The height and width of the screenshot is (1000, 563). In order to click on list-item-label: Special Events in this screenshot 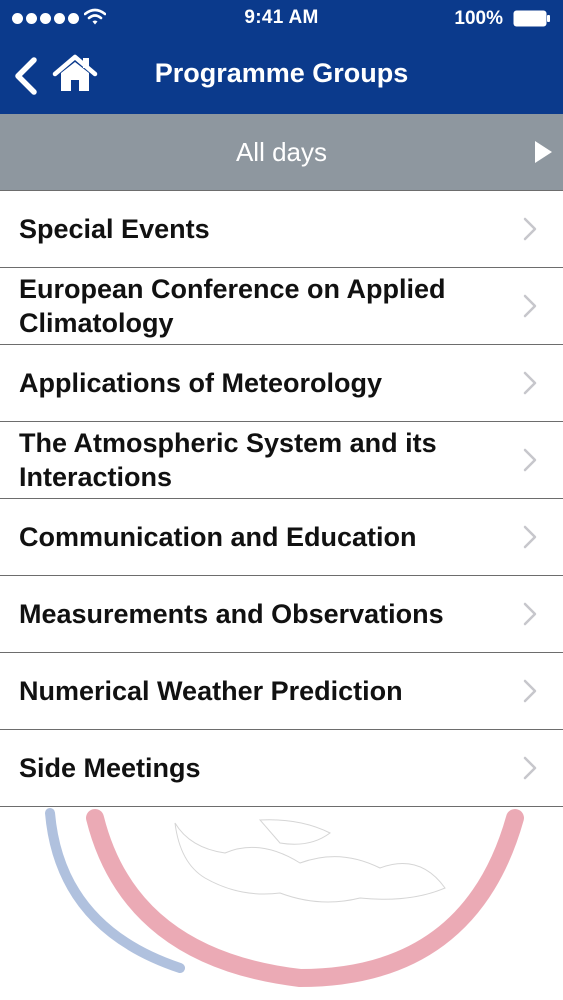, I will do `click(114, 229)`.